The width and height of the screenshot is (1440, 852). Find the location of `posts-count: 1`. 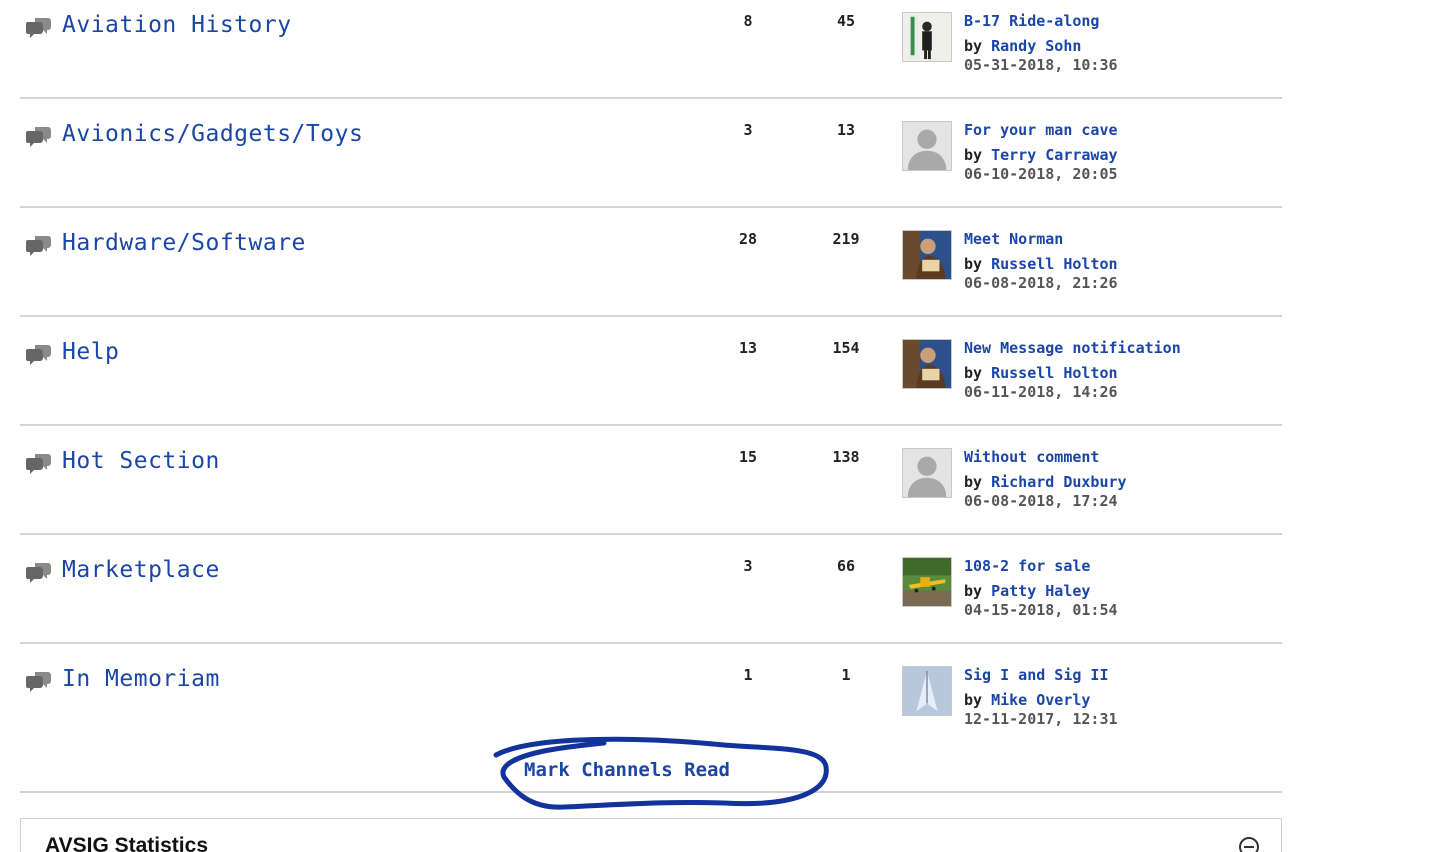

posts-count: 1 is located at coordinates (846, 675).